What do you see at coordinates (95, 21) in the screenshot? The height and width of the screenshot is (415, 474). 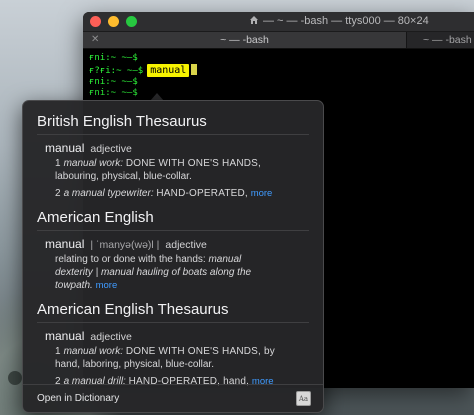 I see `close-button` at bounding box center [95, 21].